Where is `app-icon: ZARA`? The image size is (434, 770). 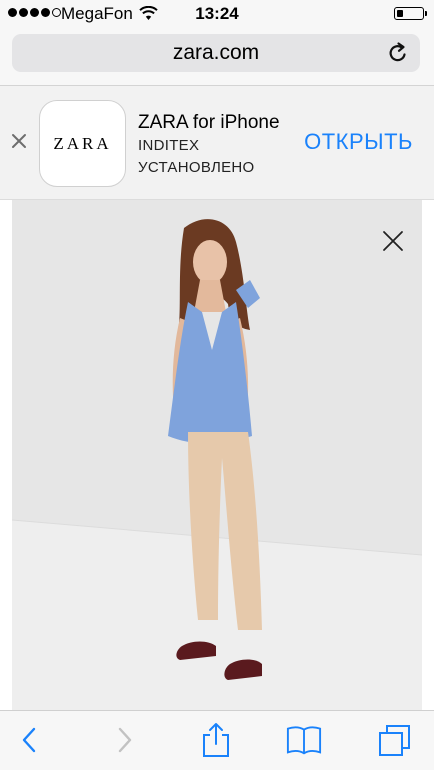
app-icon: ZARA is located at coordinates (82, 143).